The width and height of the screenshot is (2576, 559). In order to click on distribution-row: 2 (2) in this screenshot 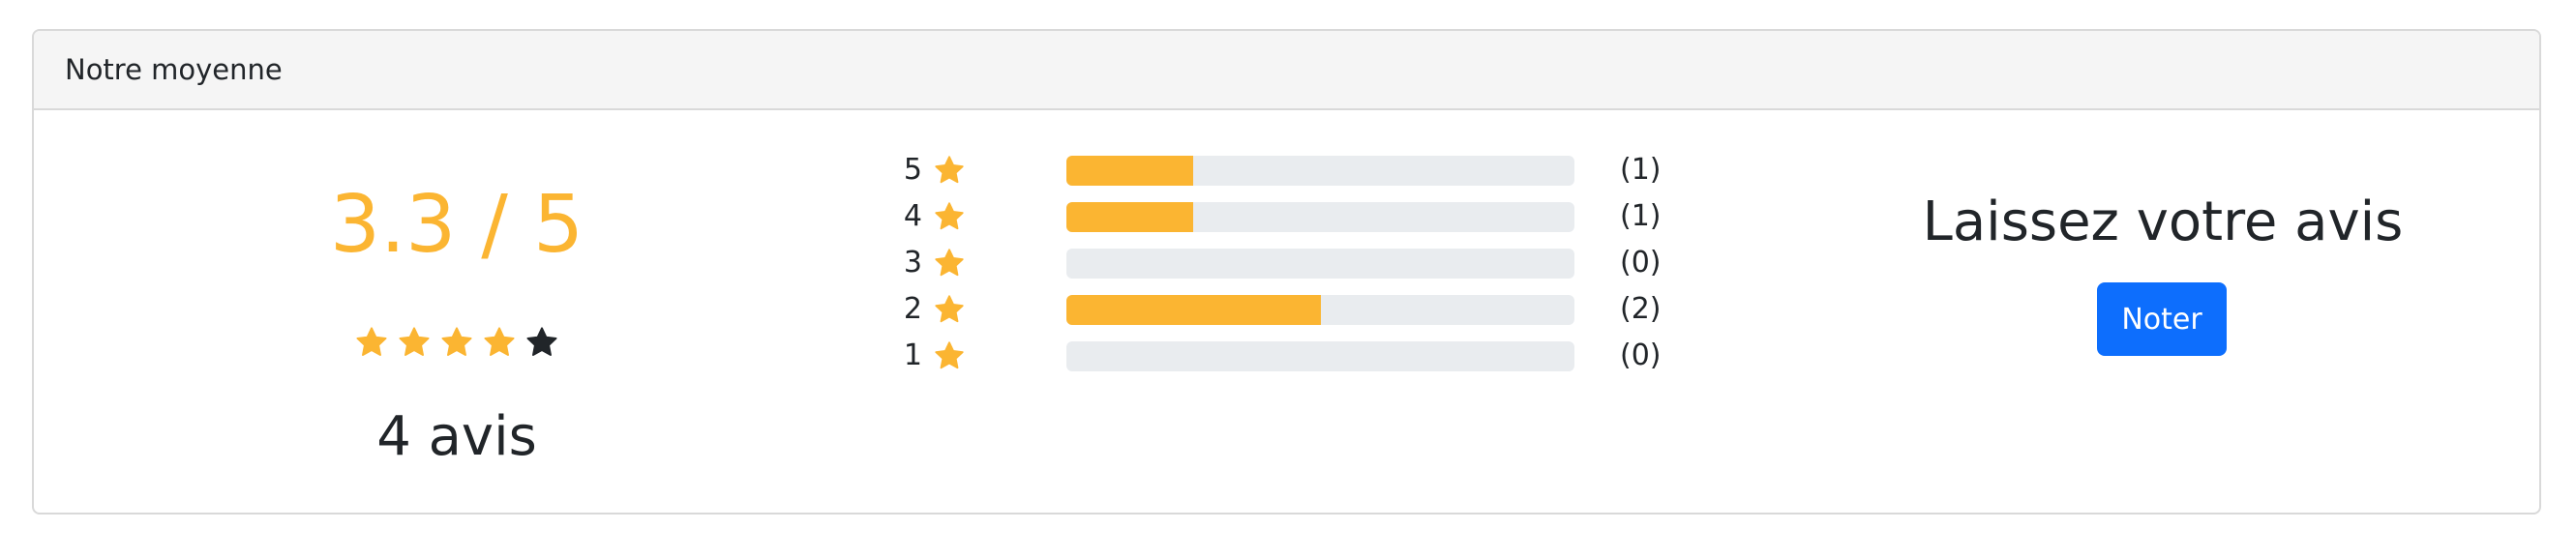, I will do `click(1311, 309)`.